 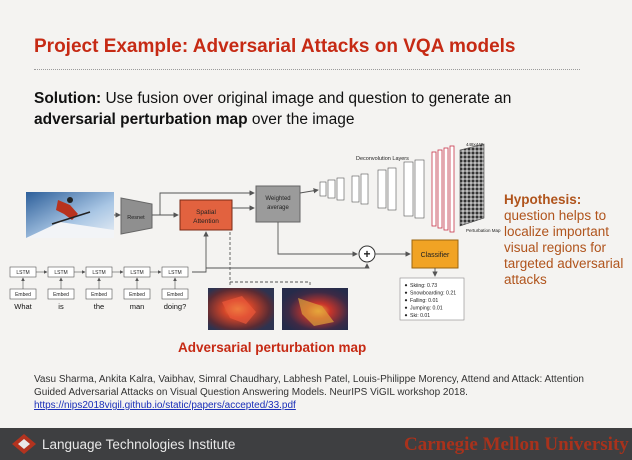 I want to click on lstm-unit-4: LSTM Embed doing?, so click(x=175, y=288).